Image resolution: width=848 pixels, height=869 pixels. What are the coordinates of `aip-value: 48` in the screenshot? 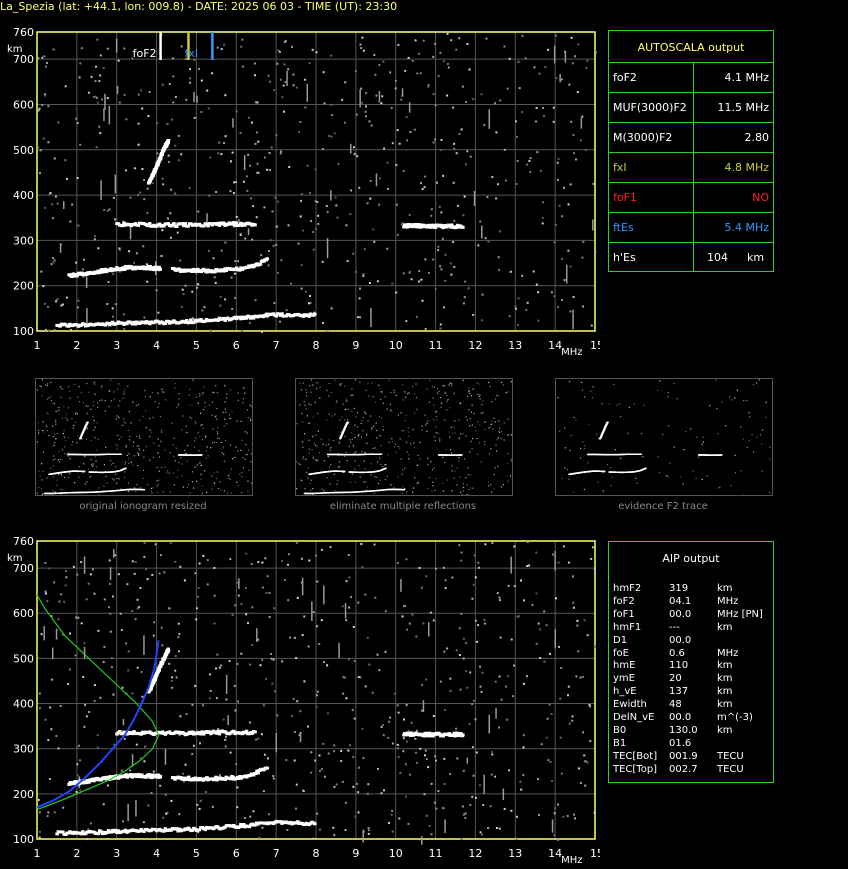 It's located at (675, 705).